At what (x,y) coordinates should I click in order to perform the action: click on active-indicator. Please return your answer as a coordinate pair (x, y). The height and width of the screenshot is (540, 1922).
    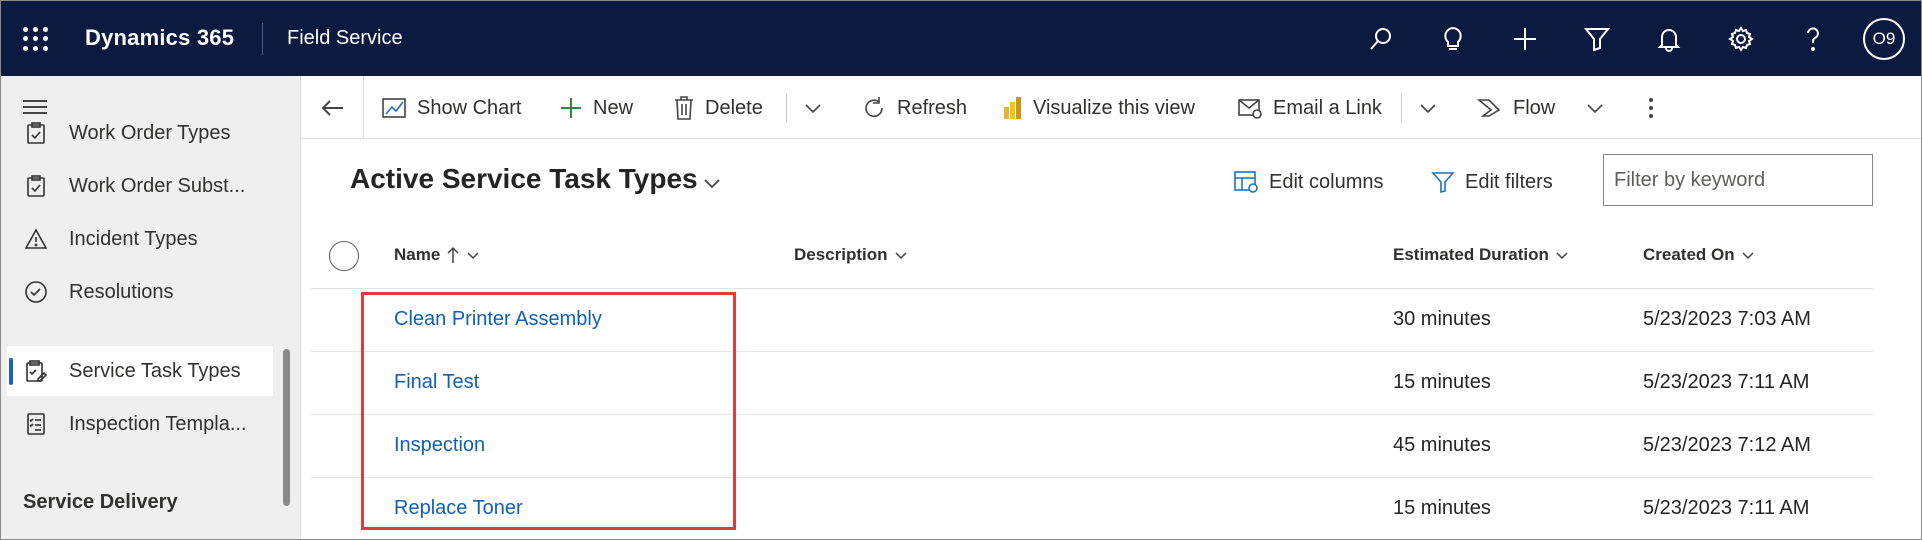
    Looking at the image, I should click on (11, 371).